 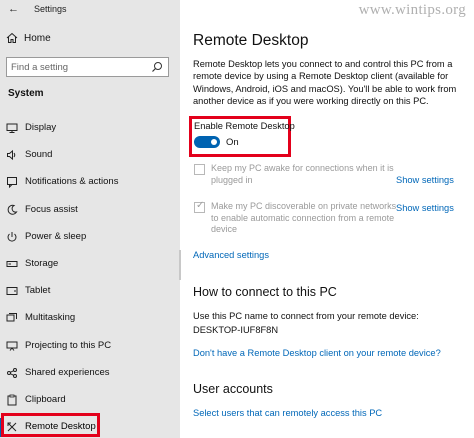 What do you see at coordinates (90, 264) in the screenshot?
I see `sidebar-item-storage: Storage` at bounding box center [90, 264].